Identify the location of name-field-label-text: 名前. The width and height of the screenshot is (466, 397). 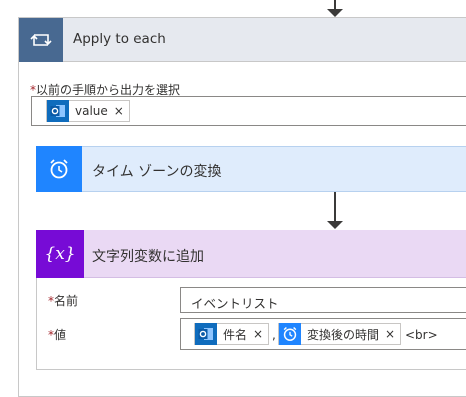
(66, 301).